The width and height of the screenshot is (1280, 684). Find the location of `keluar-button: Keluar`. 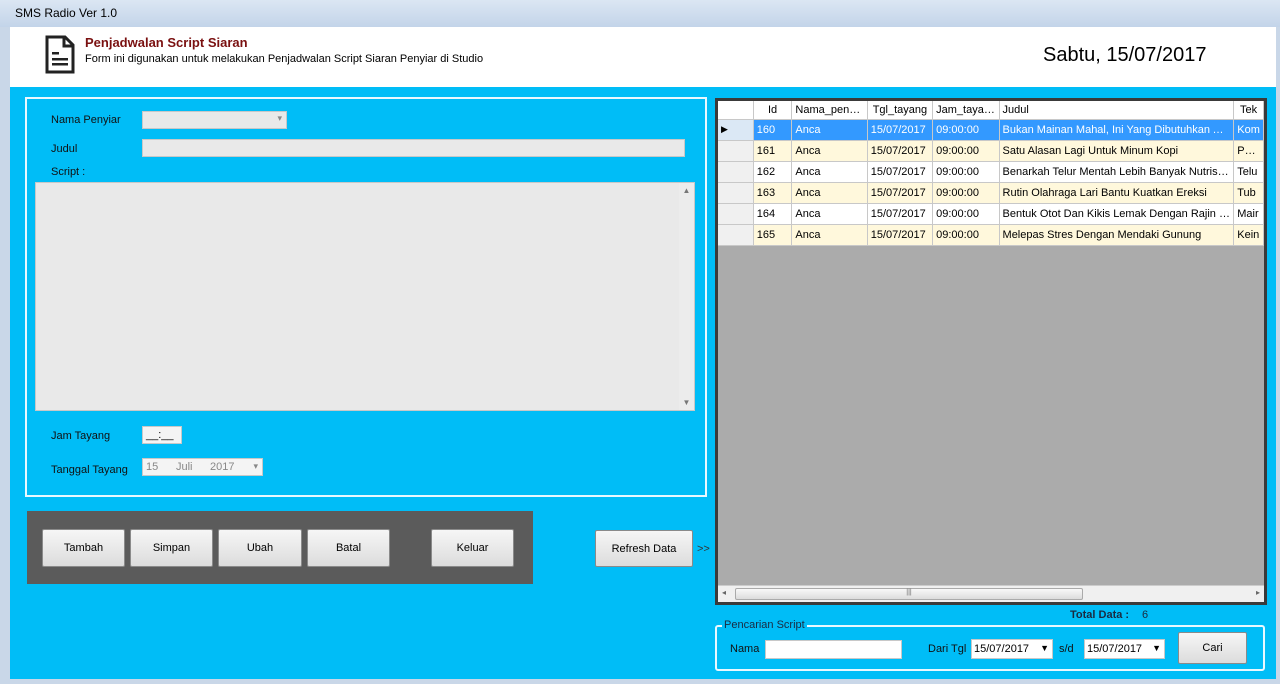

keluar-button: Keluar is located at coordinates (472, 548).